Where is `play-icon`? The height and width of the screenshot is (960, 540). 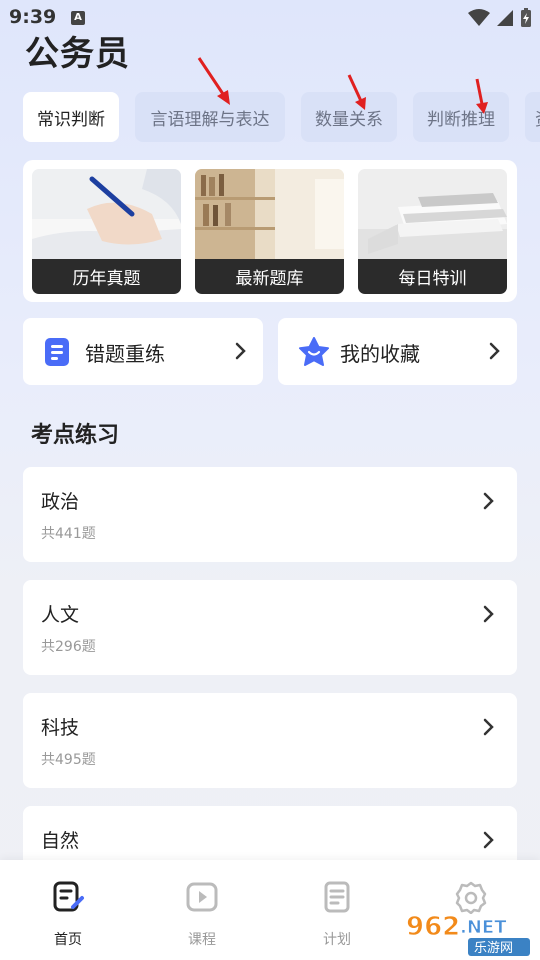 play-icon is located at coordinates (202, 897).